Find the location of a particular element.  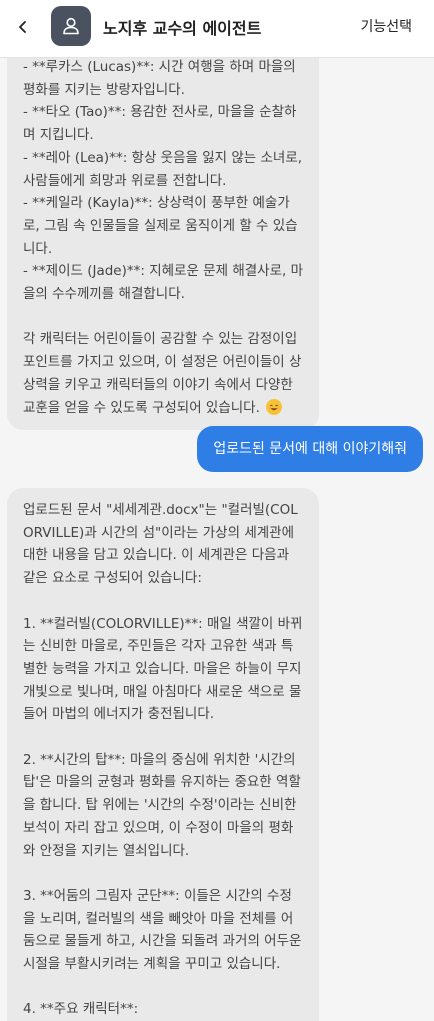

agent-avatar is located at coordinates (71, 26).